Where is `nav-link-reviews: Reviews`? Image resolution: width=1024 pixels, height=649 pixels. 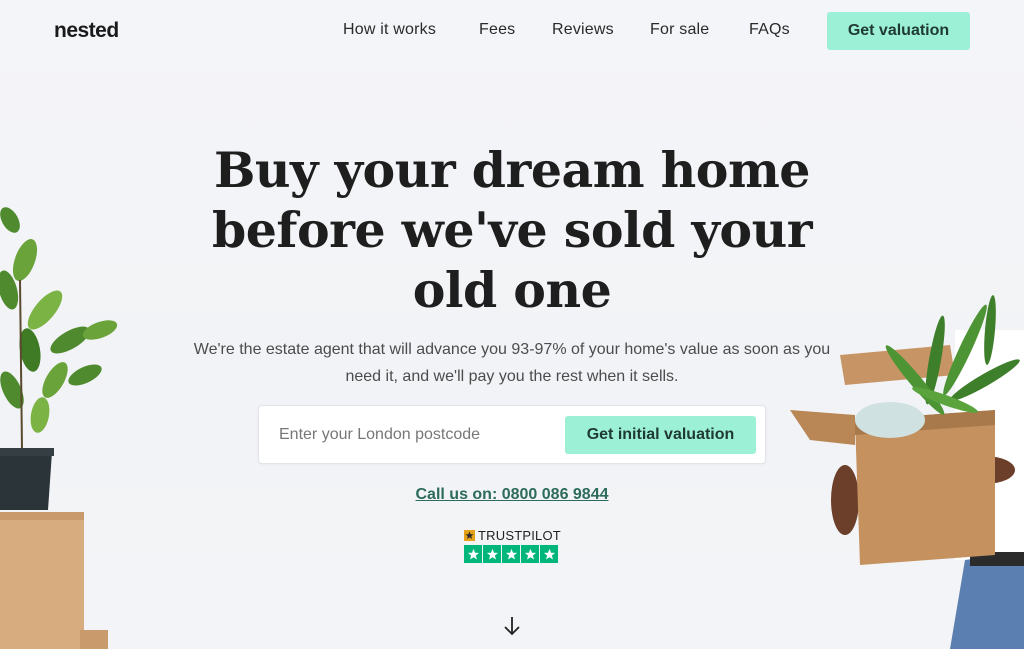 nav-link-reviews: Reviews is located at coordinates (583, 30).